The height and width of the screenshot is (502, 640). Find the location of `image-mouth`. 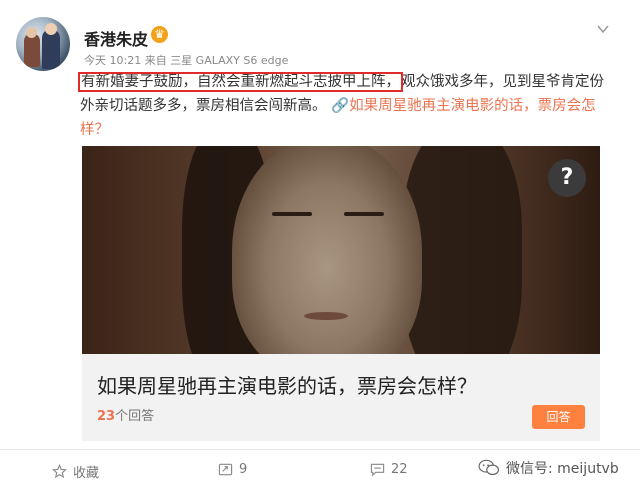

image-mouth is located at coordinates (326, 316).